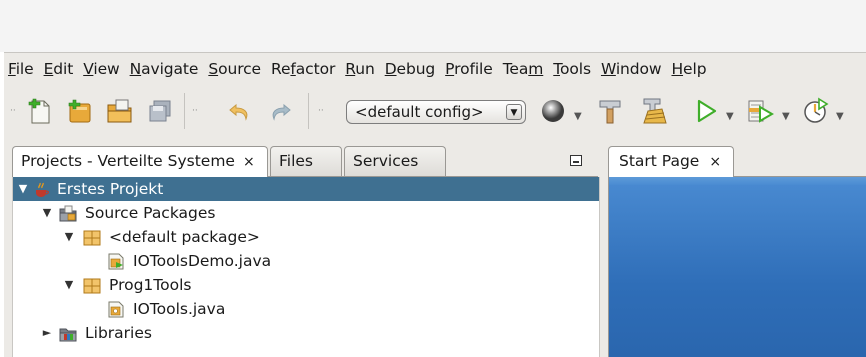  Describe the element at coordinates (659, 161) in the screenshot. I see `tab-label: Start Page` at that location.